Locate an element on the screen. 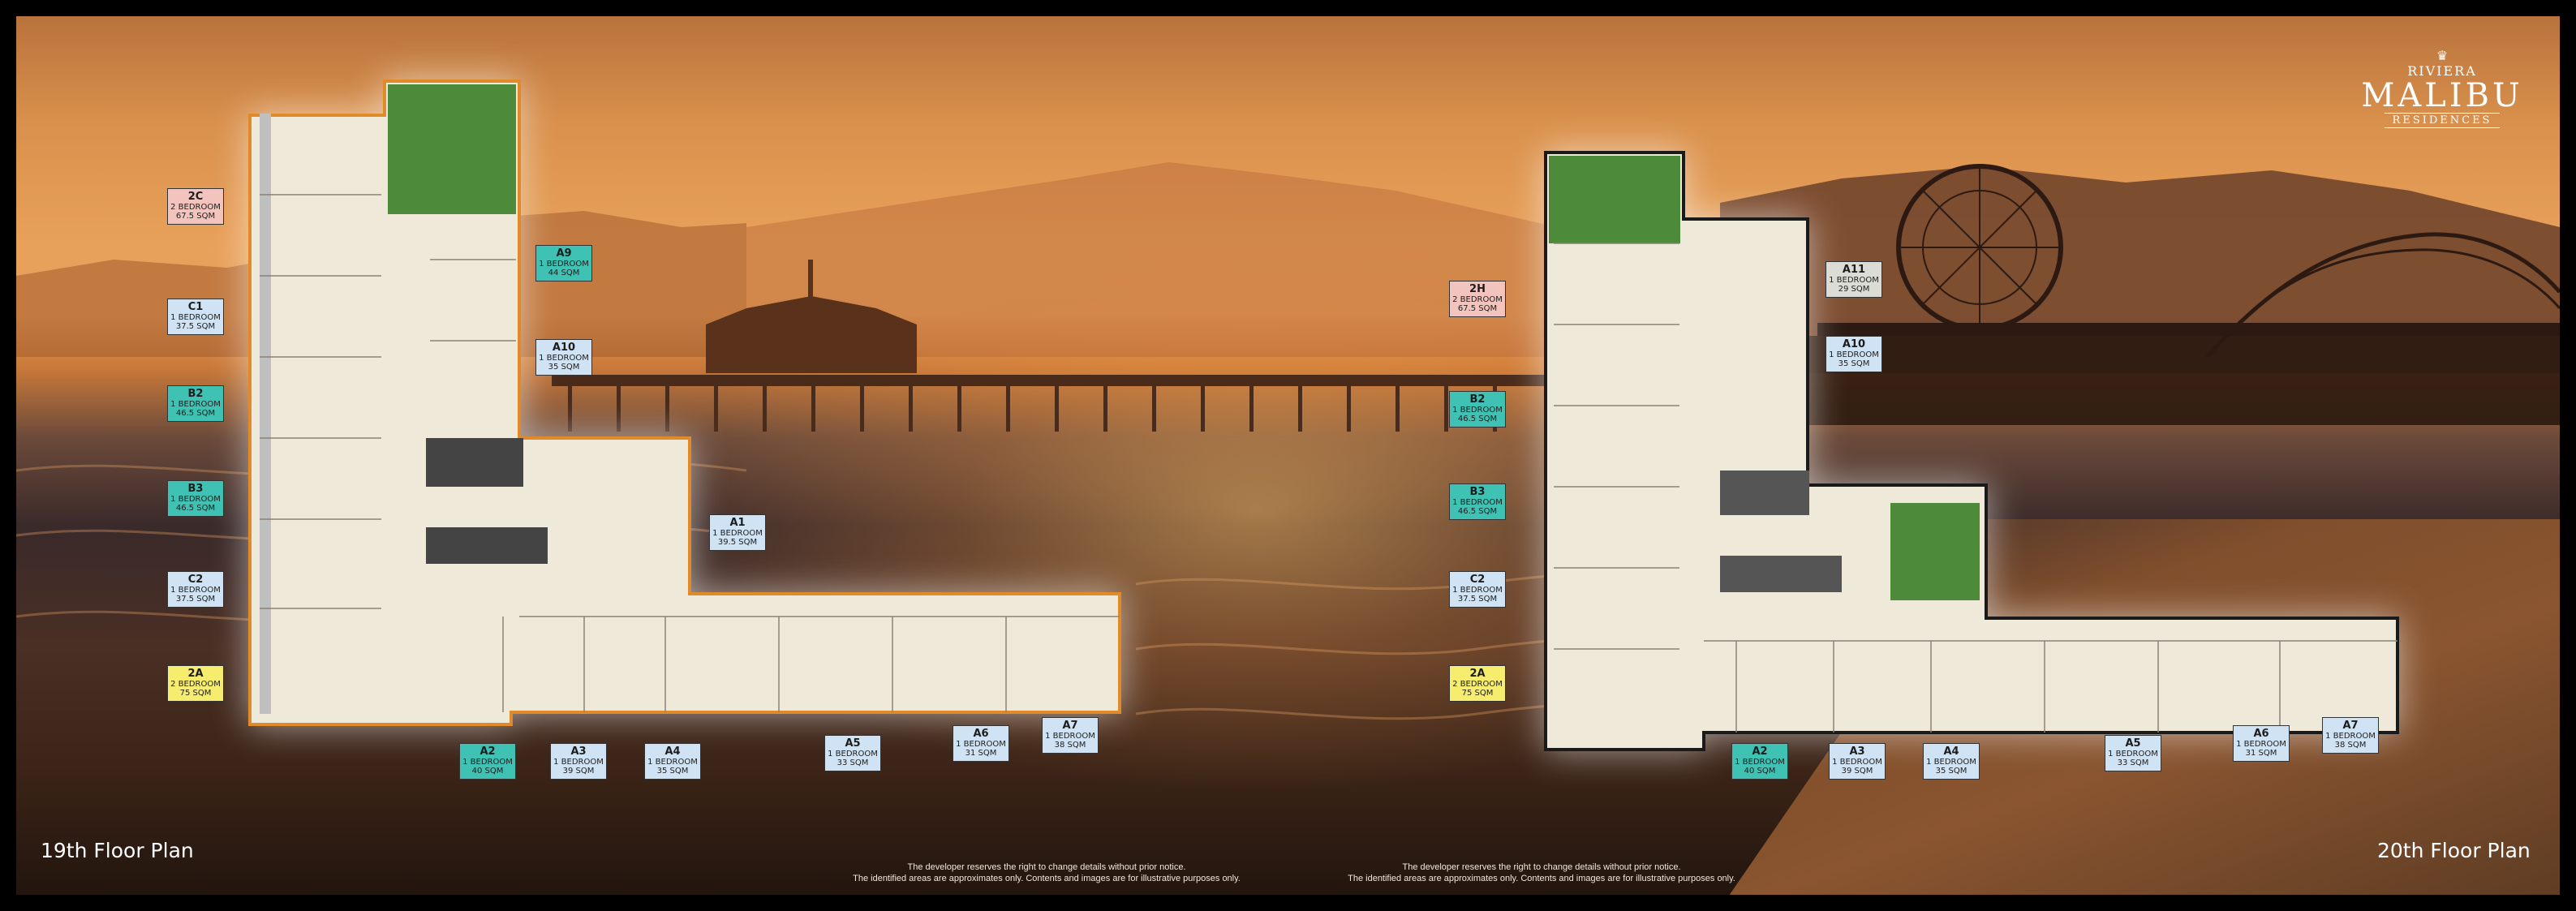 The width and height of the screenshot is (2576, 911). logo-sub: RESIDENCES is located at coordinates (2442, 121).